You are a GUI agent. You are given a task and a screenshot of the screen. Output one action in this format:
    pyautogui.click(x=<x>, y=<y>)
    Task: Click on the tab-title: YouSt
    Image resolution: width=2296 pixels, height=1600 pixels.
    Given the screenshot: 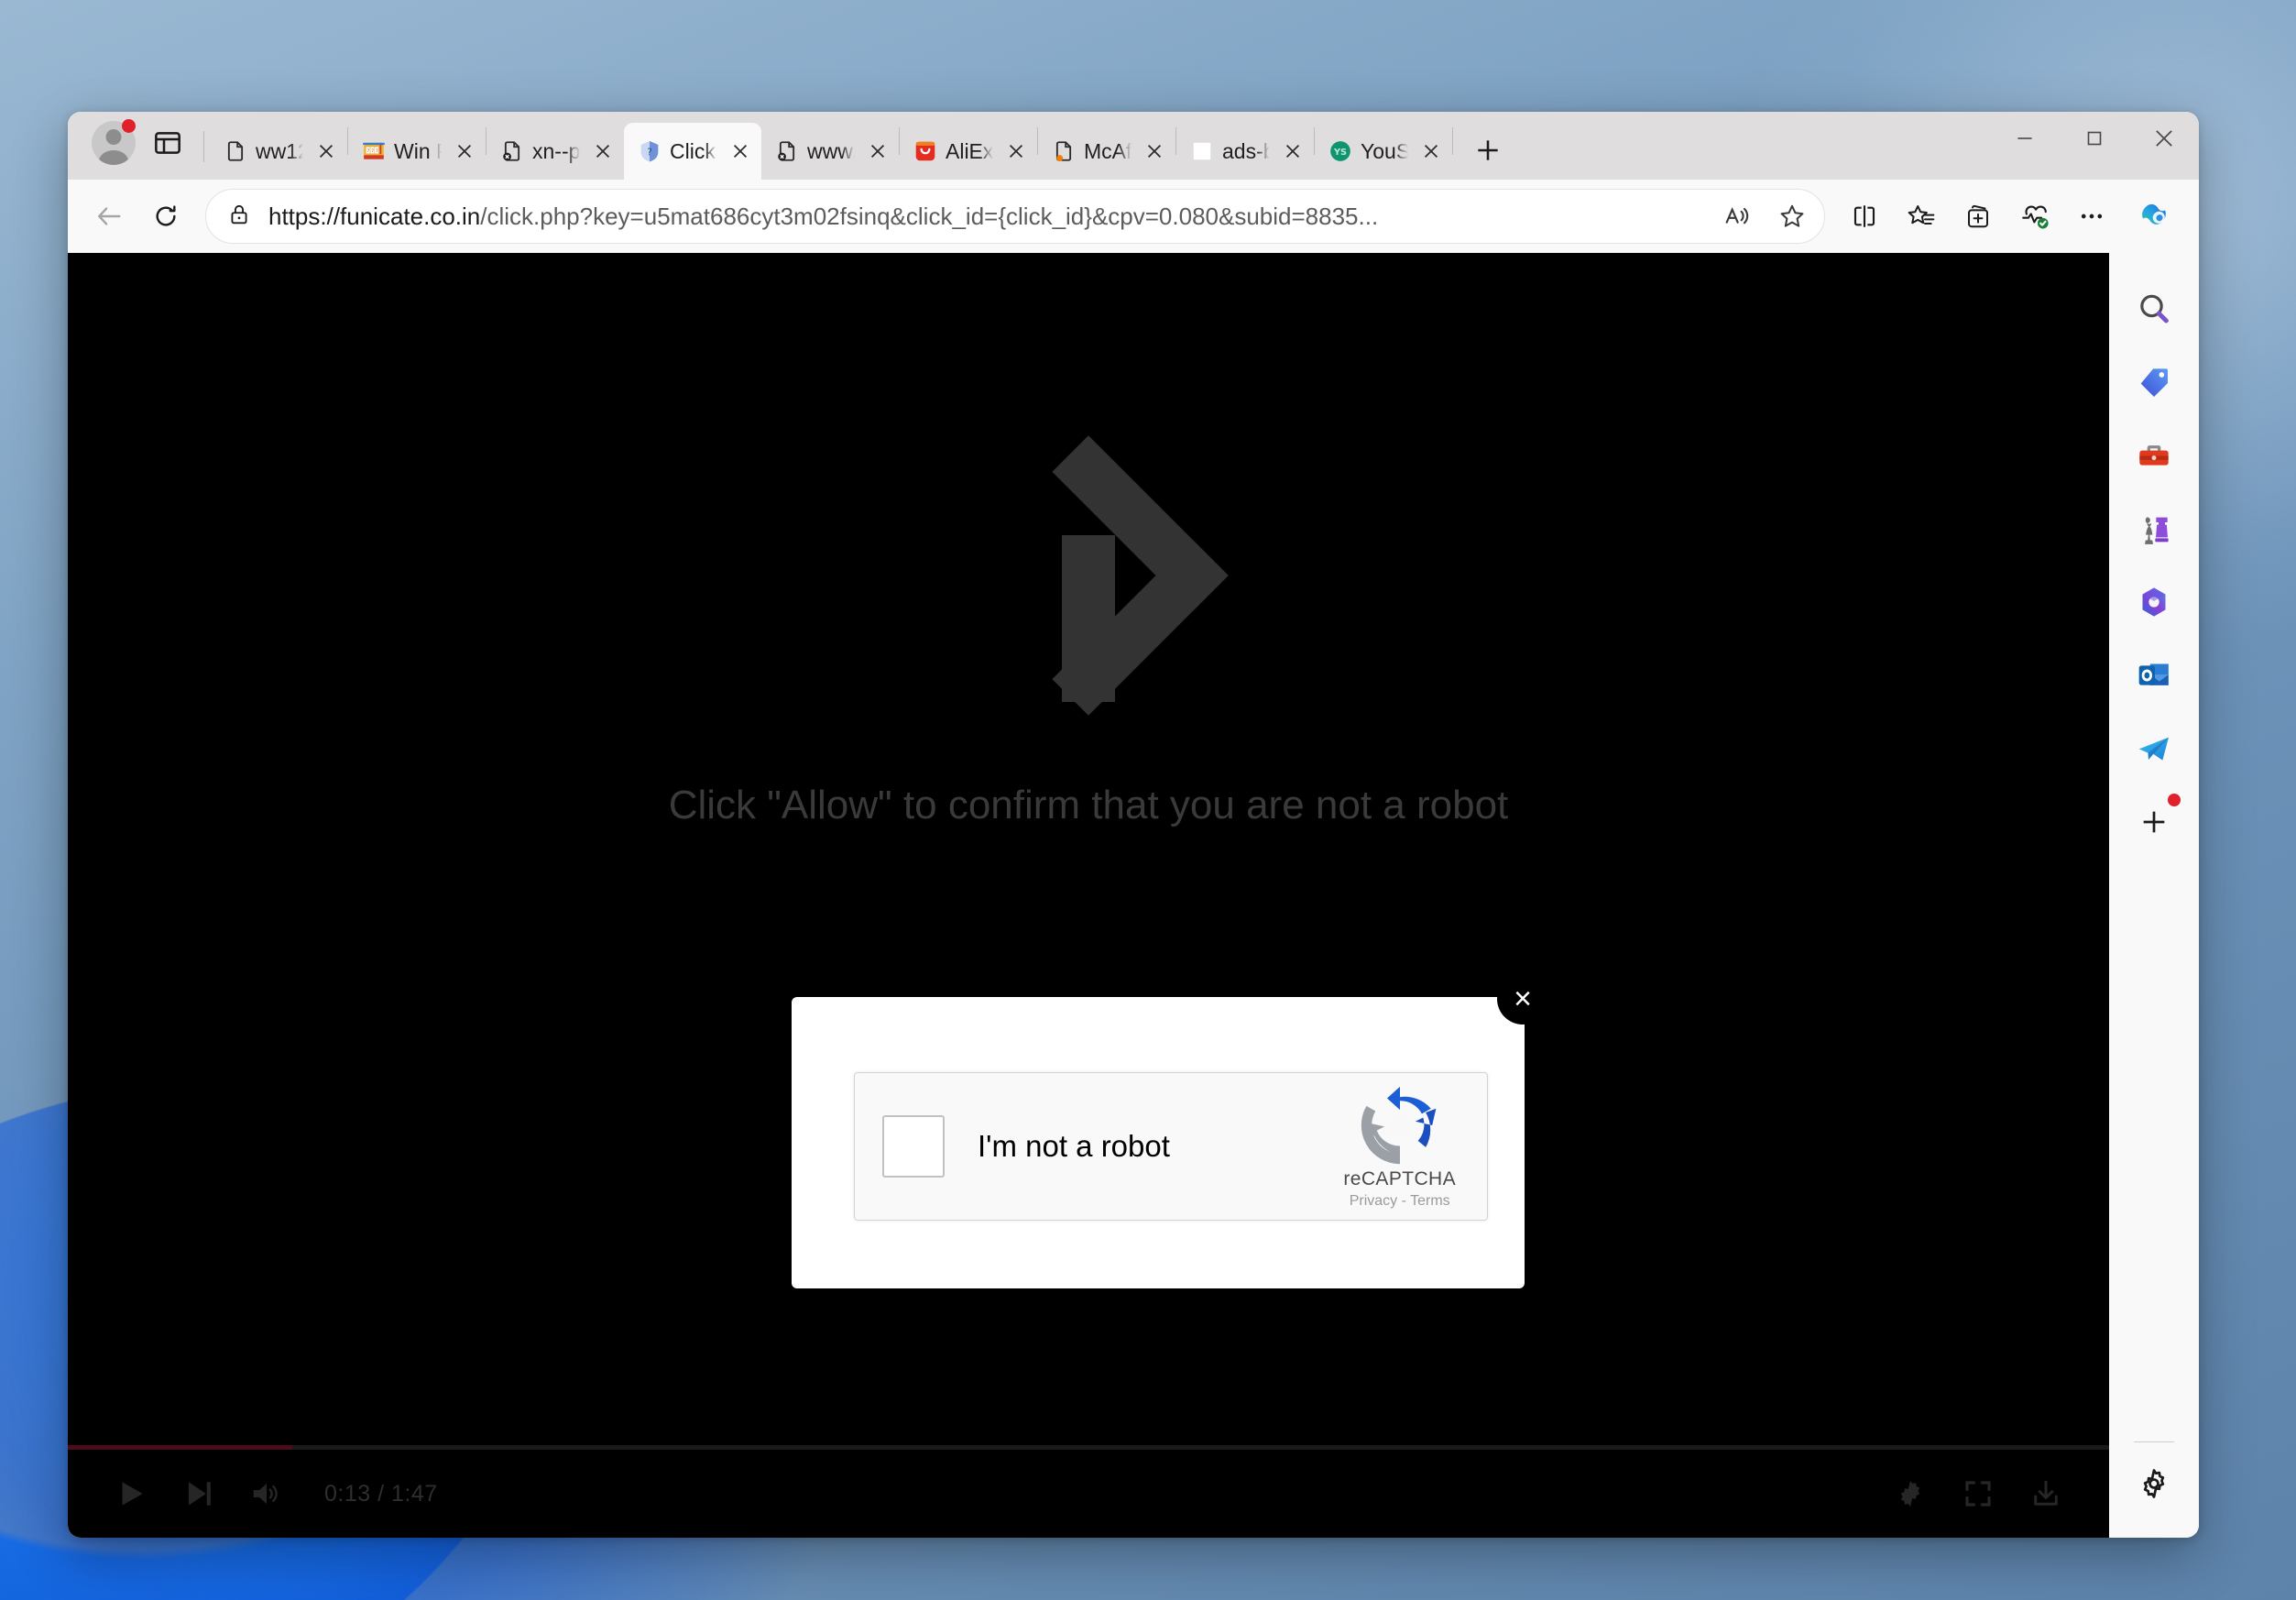 What is the action you would take?
    pyautogui.click(x=1385, y=150)
    